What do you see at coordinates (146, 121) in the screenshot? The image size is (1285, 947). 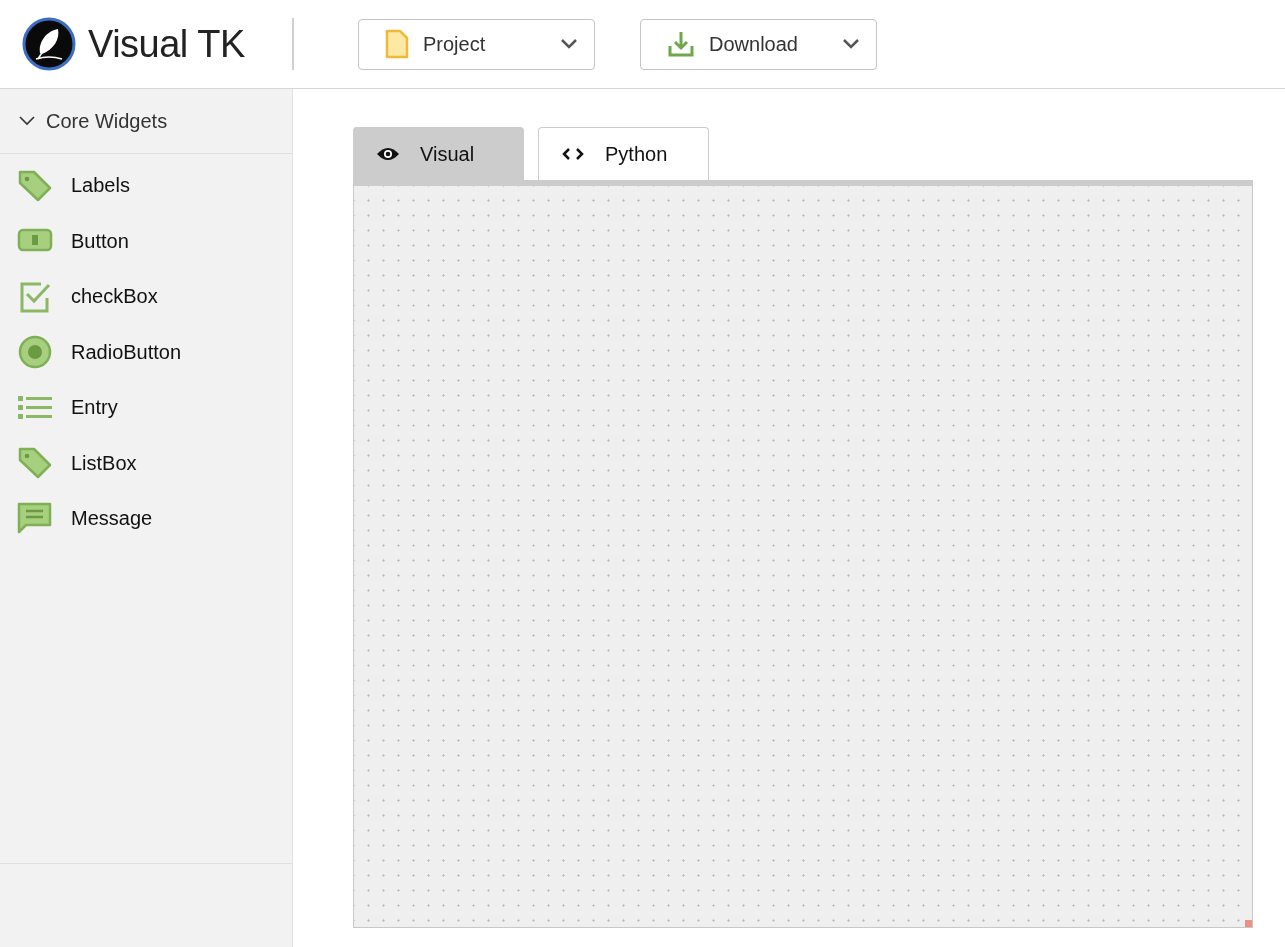 I see `section-header: Core Widgets` at bounding box center [146, 121].